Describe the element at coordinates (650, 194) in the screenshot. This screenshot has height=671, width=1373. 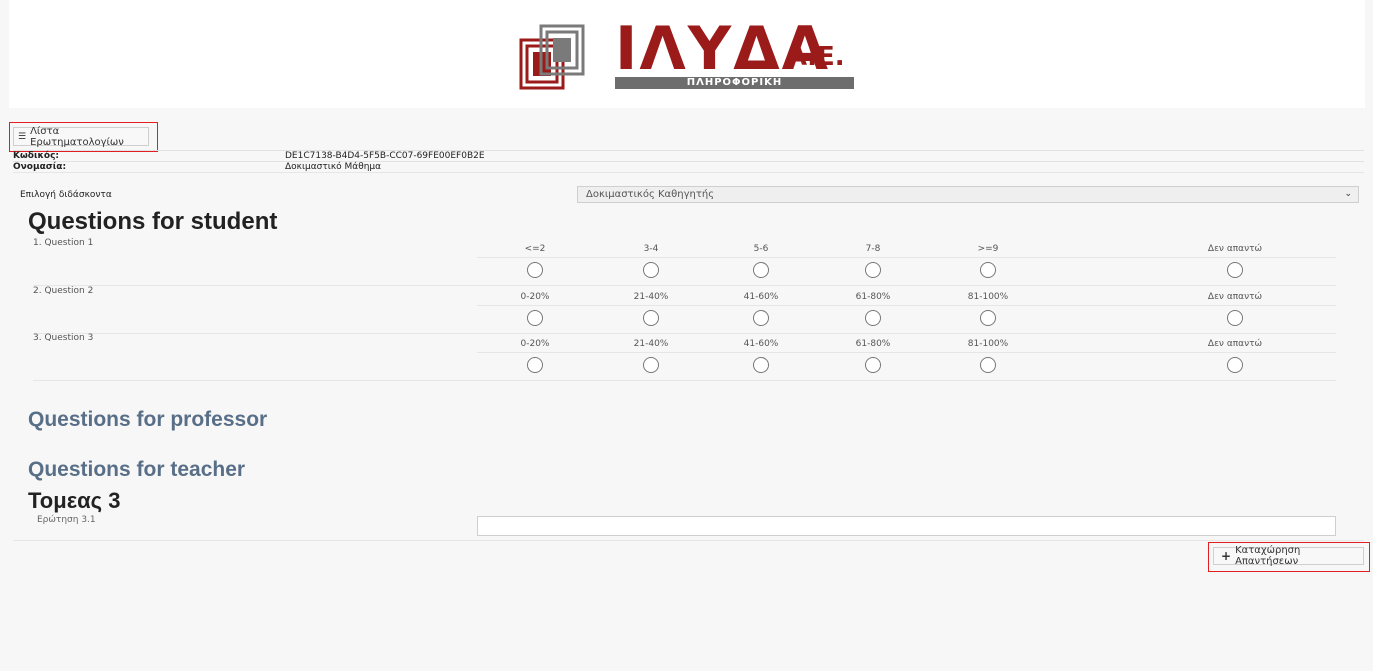
I see `teacher-select-value: Δοκιμαστικός Καθηγητής` at that location.